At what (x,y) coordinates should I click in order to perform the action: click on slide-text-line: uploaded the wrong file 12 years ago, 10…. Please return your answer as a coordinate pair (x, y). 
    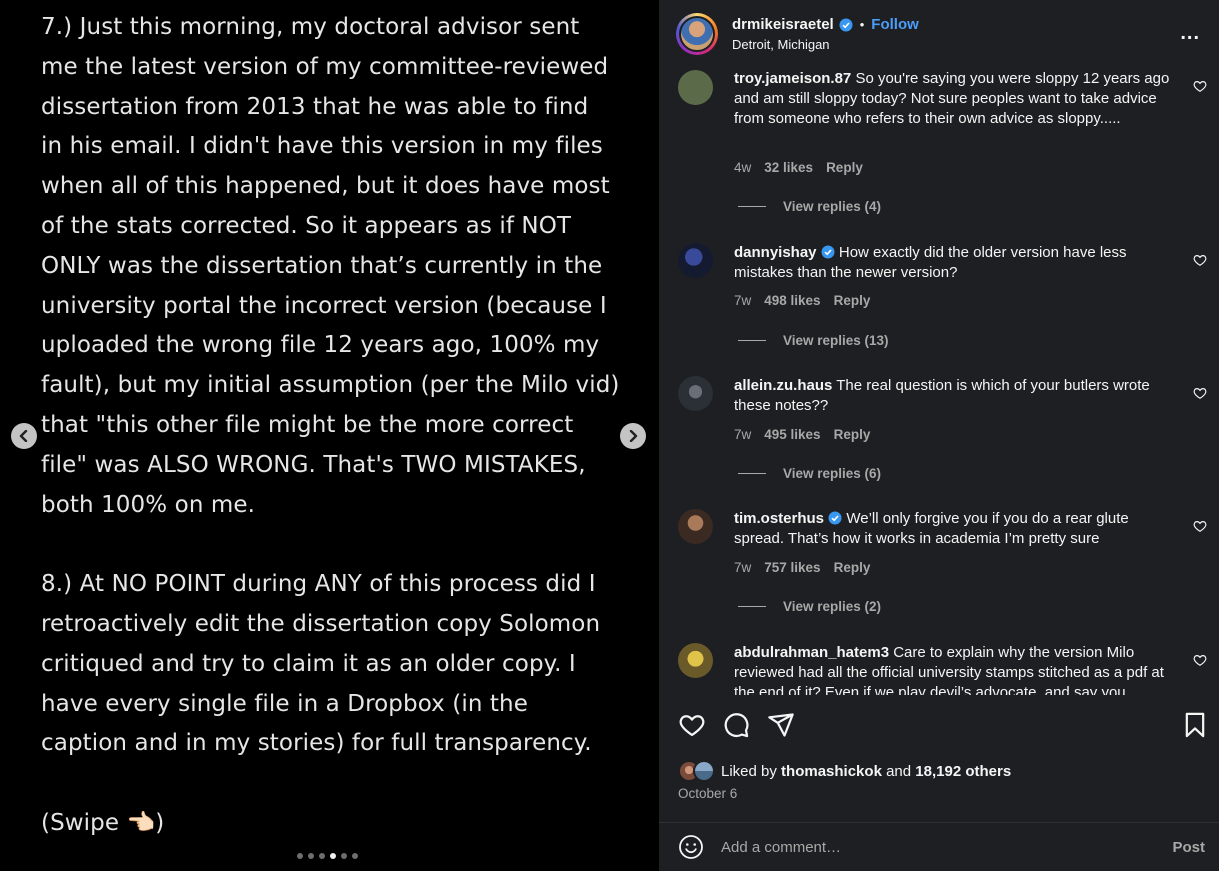
    Looking at the image, I should click on (320, 345).